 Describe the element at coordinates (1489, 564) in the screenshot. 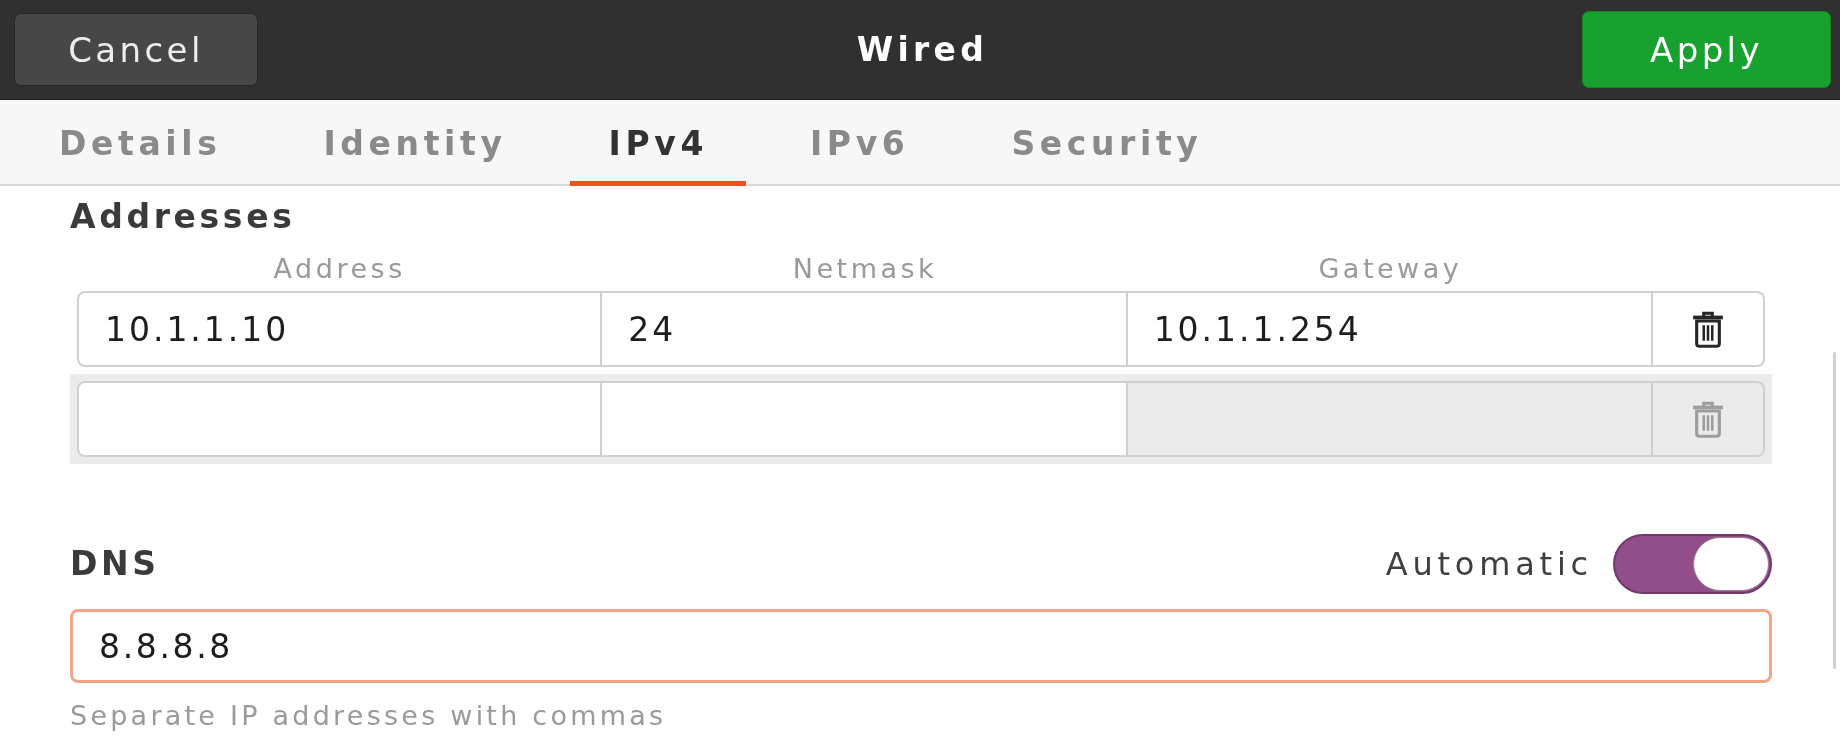

I see `automatic-label: Automatic` at that location.